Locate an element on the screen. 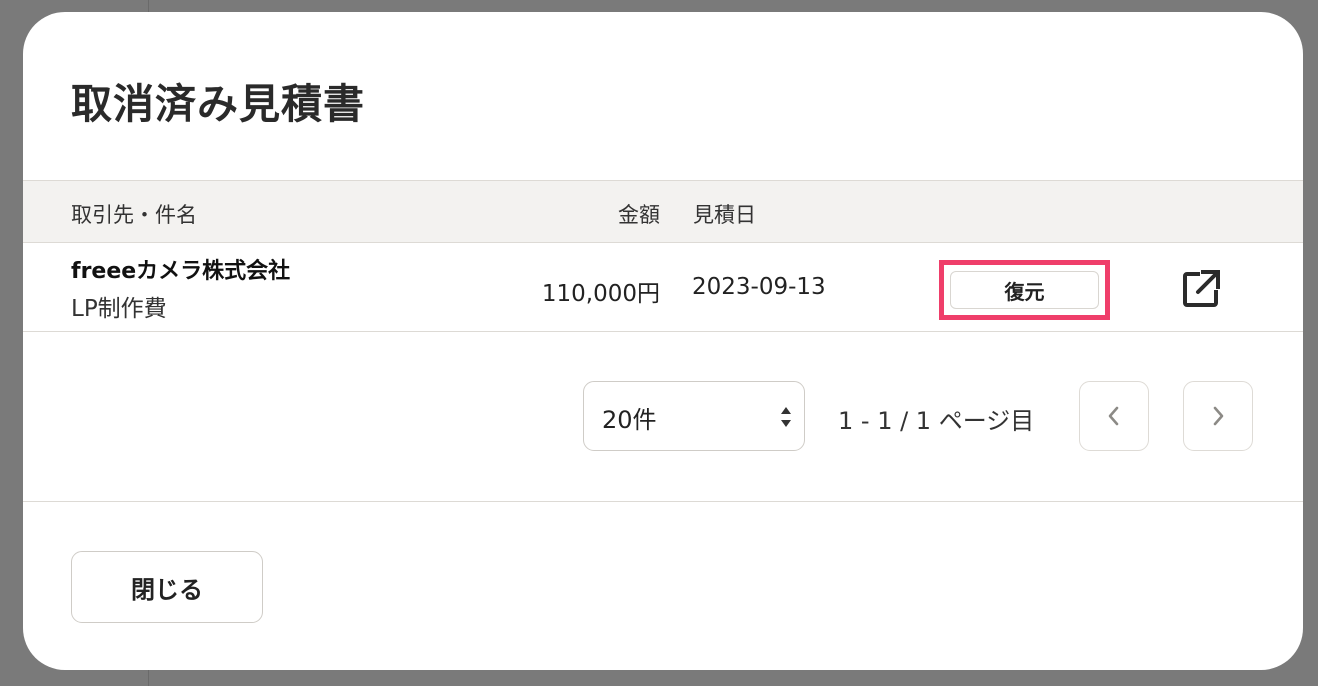 The height and width of the screenshot is (686, 1318). party-name: freeeカメラ株式会社 is located at coordinates (181, 271).